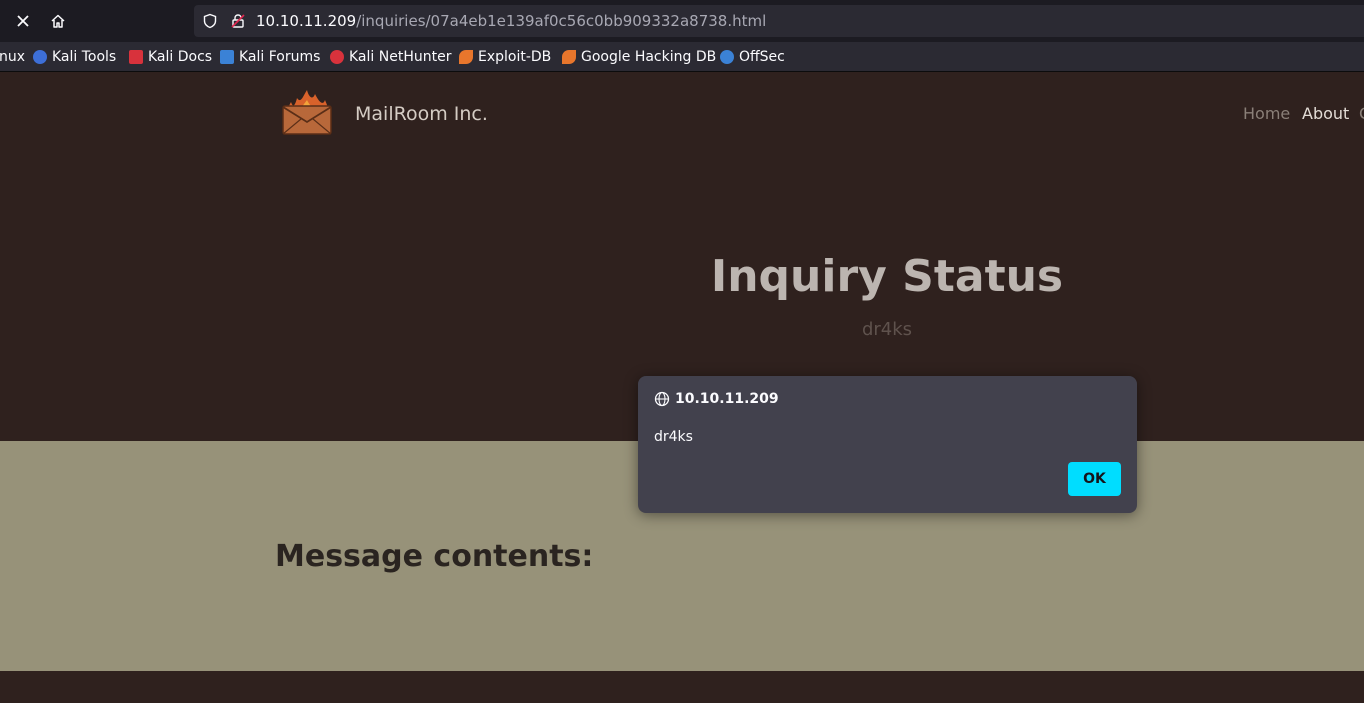  I want to click on brand-name: MailRoom Inc., so click(421, 114).